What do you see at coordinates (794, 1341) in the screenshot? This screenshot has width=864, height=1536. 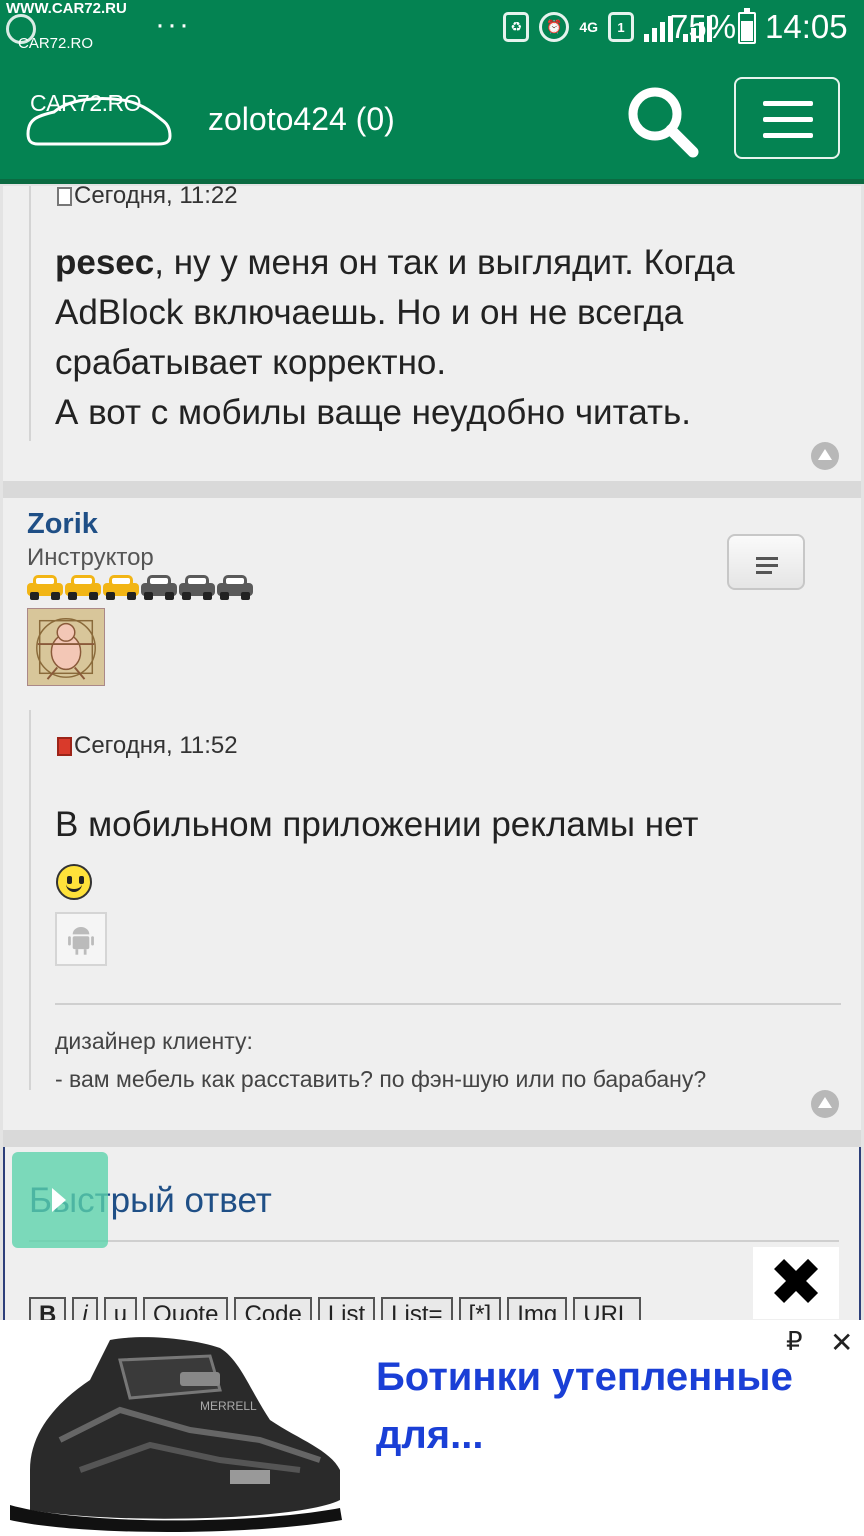 I see `ad-price-icon: ₽` at bounding box center [794, 1341].